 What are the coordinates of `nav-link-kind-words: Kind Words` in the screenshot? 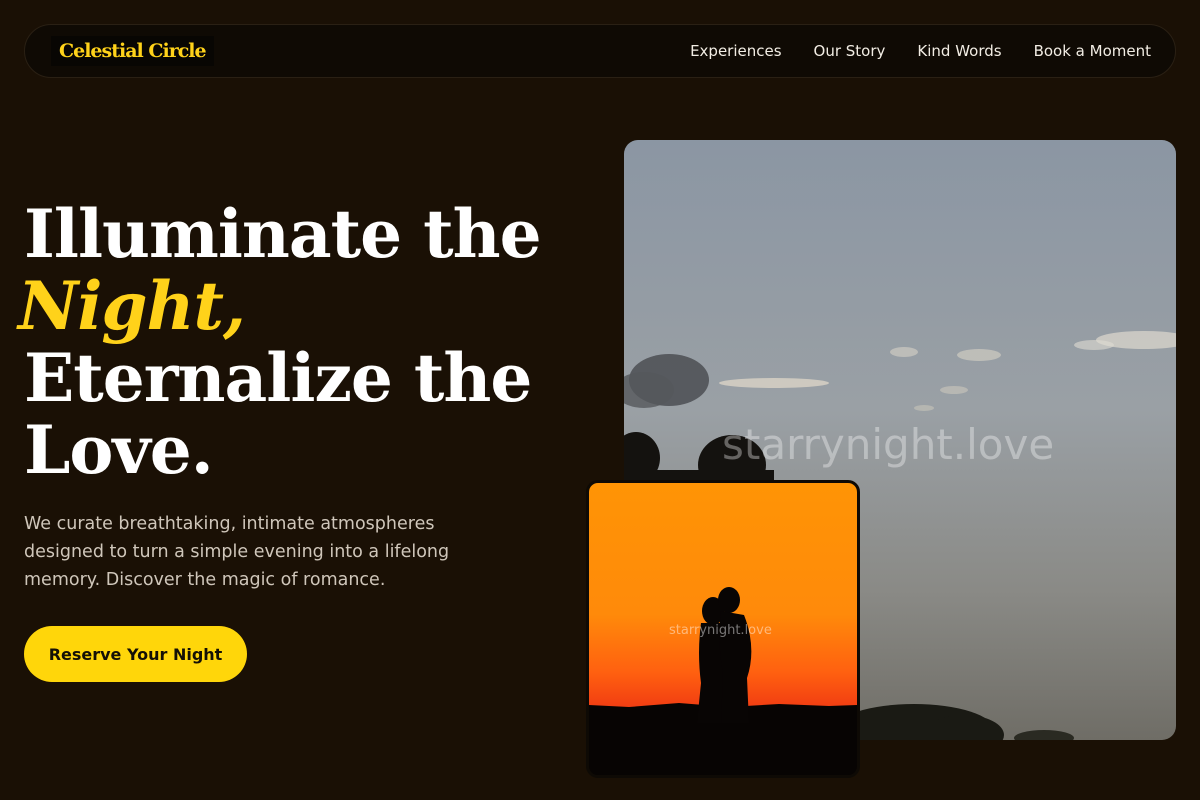 It's located at (959, 51).